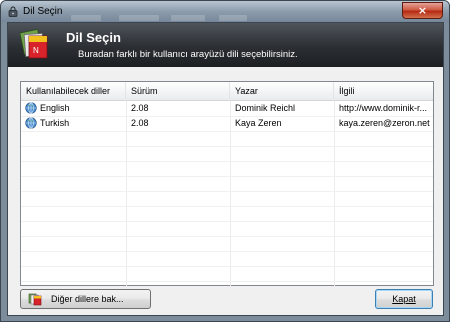  Describe the element at coordinates (422, 10) in the screenshot. I see `window-close-button: ×` at that location.